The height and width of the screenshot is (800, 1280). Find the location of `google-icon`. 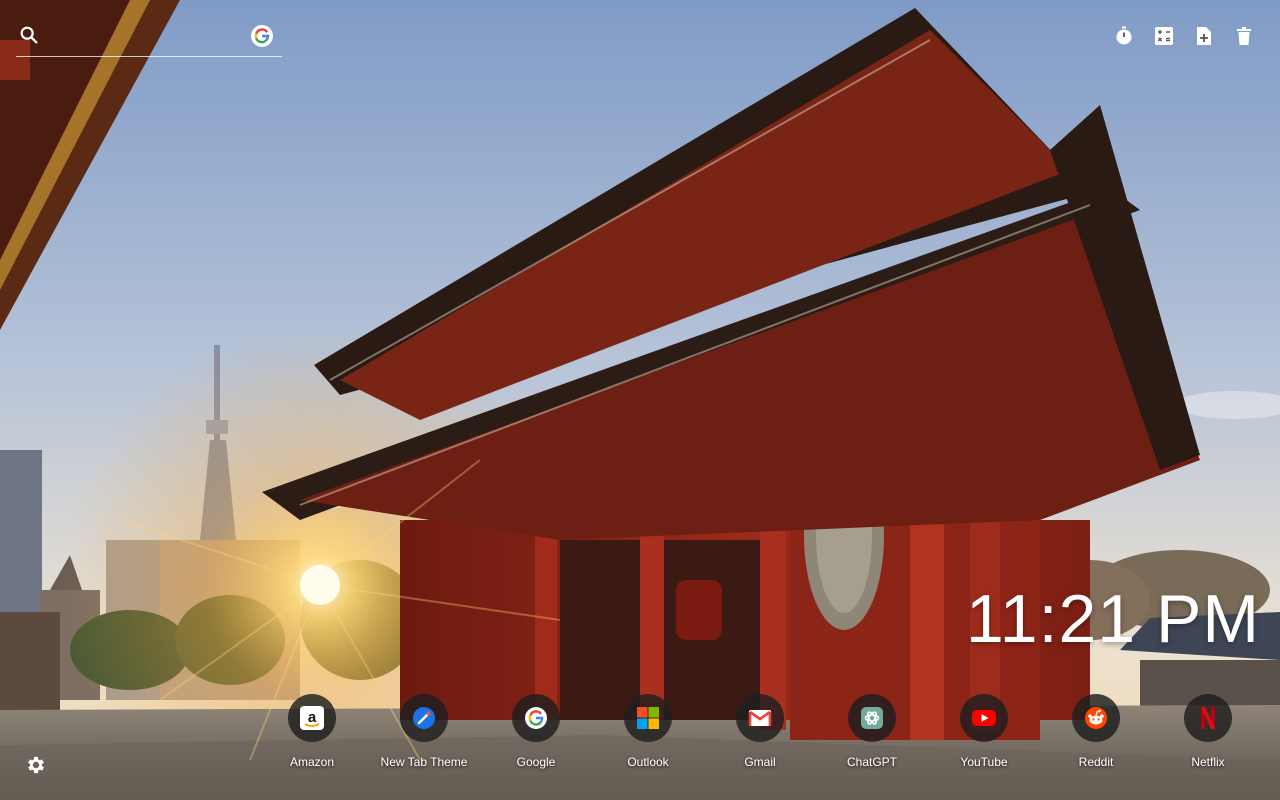

google-icon is located at coordinates (536, 718).